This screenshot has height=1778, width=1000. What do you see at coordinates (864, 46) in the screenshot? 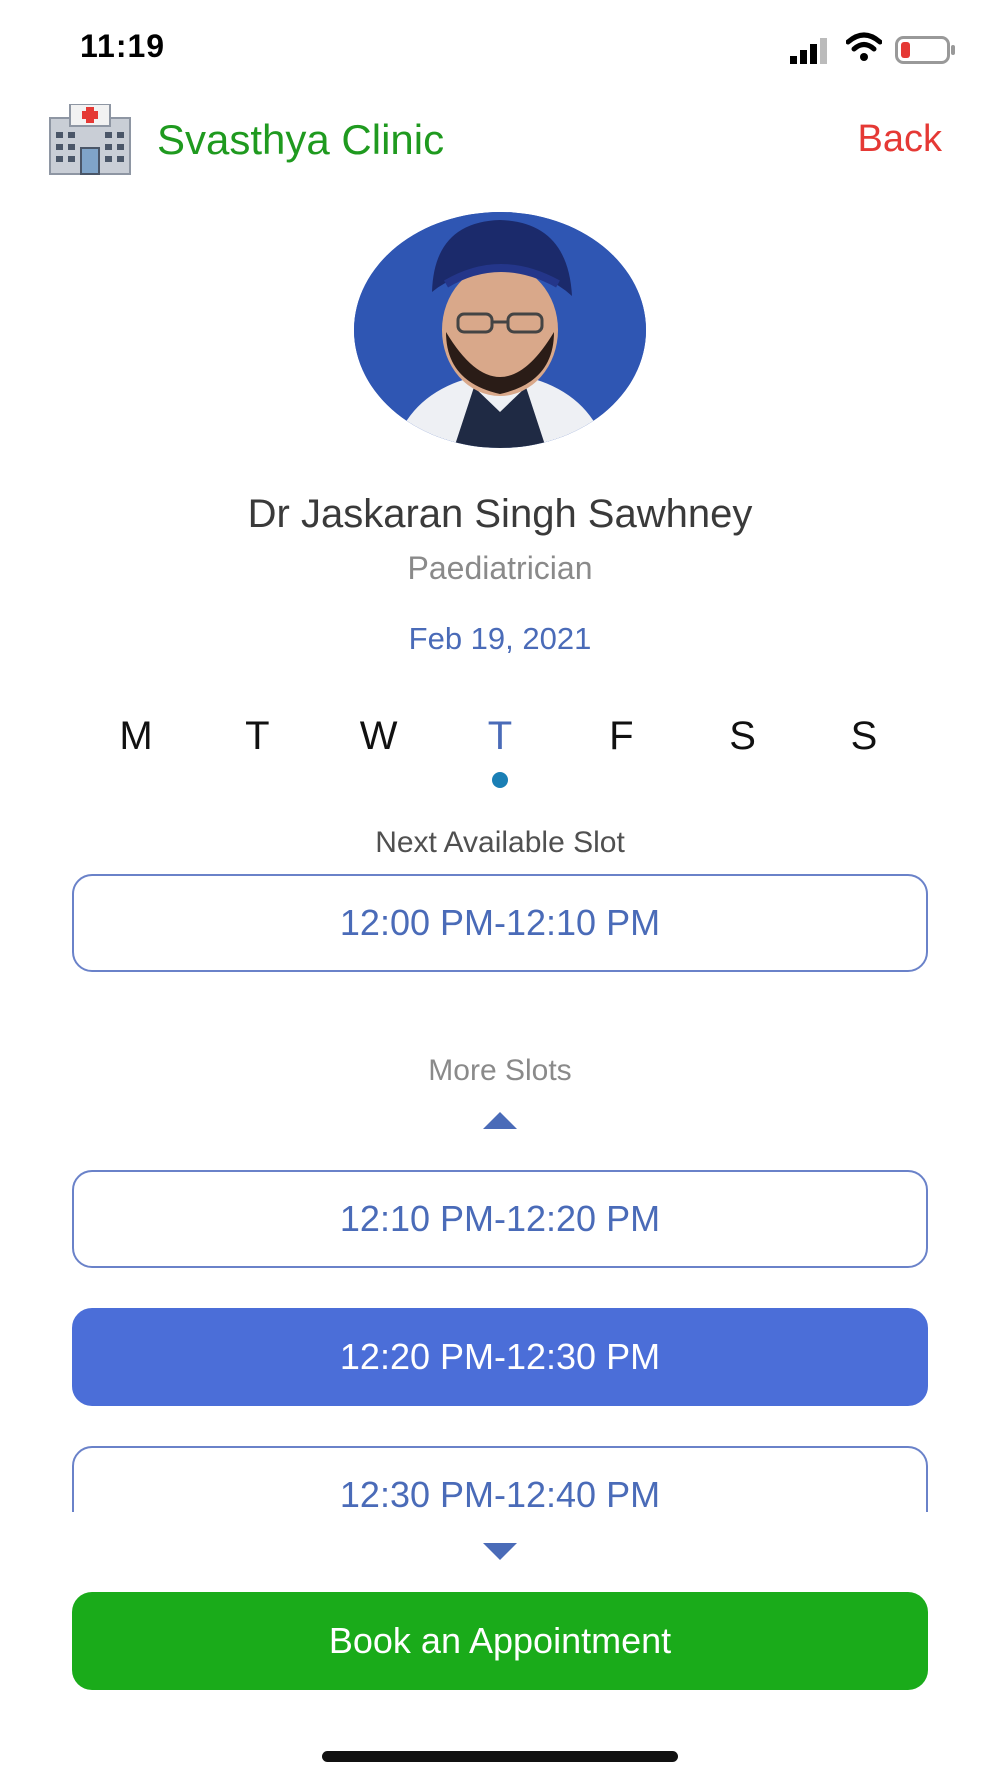
I see `wifi-icon` at bounding box center [864, 46].